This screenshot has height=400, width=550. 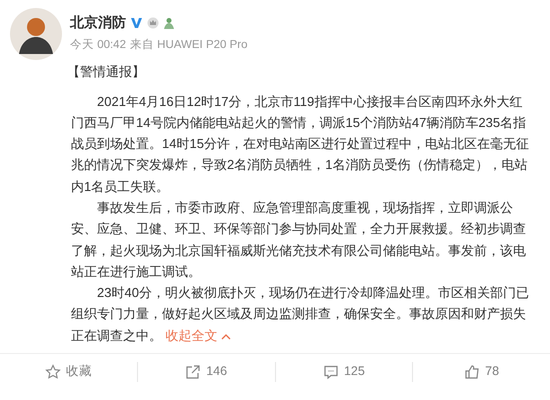 I want to click on caret-icon, so click(x=226, y=336).